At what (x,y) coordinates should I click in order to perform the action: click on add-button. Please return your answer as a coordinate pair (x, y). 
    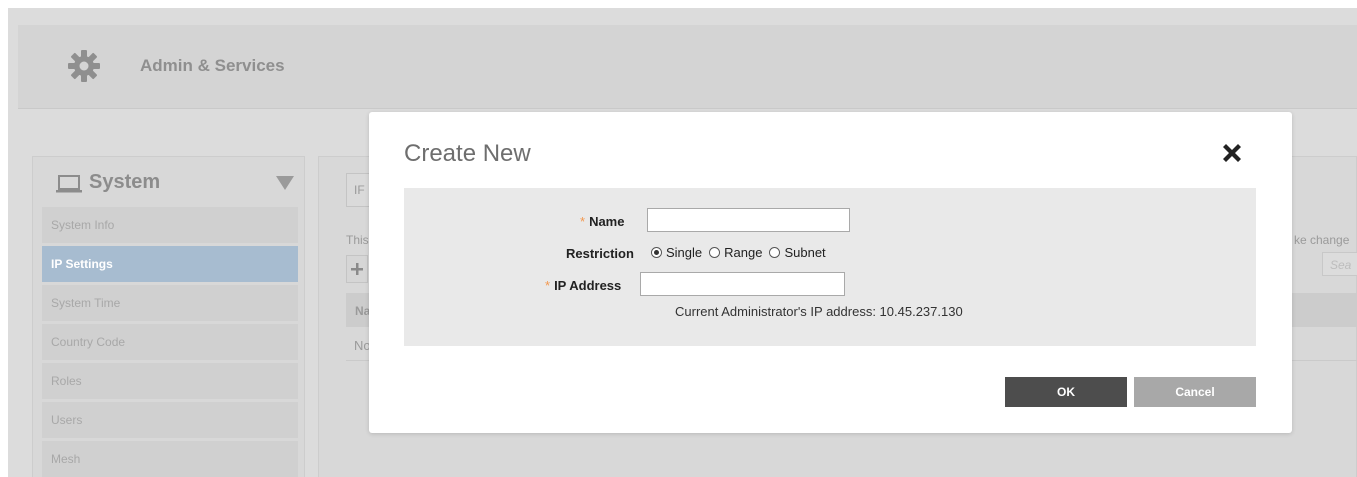
    Looking at the image, I should click on (357, 269).